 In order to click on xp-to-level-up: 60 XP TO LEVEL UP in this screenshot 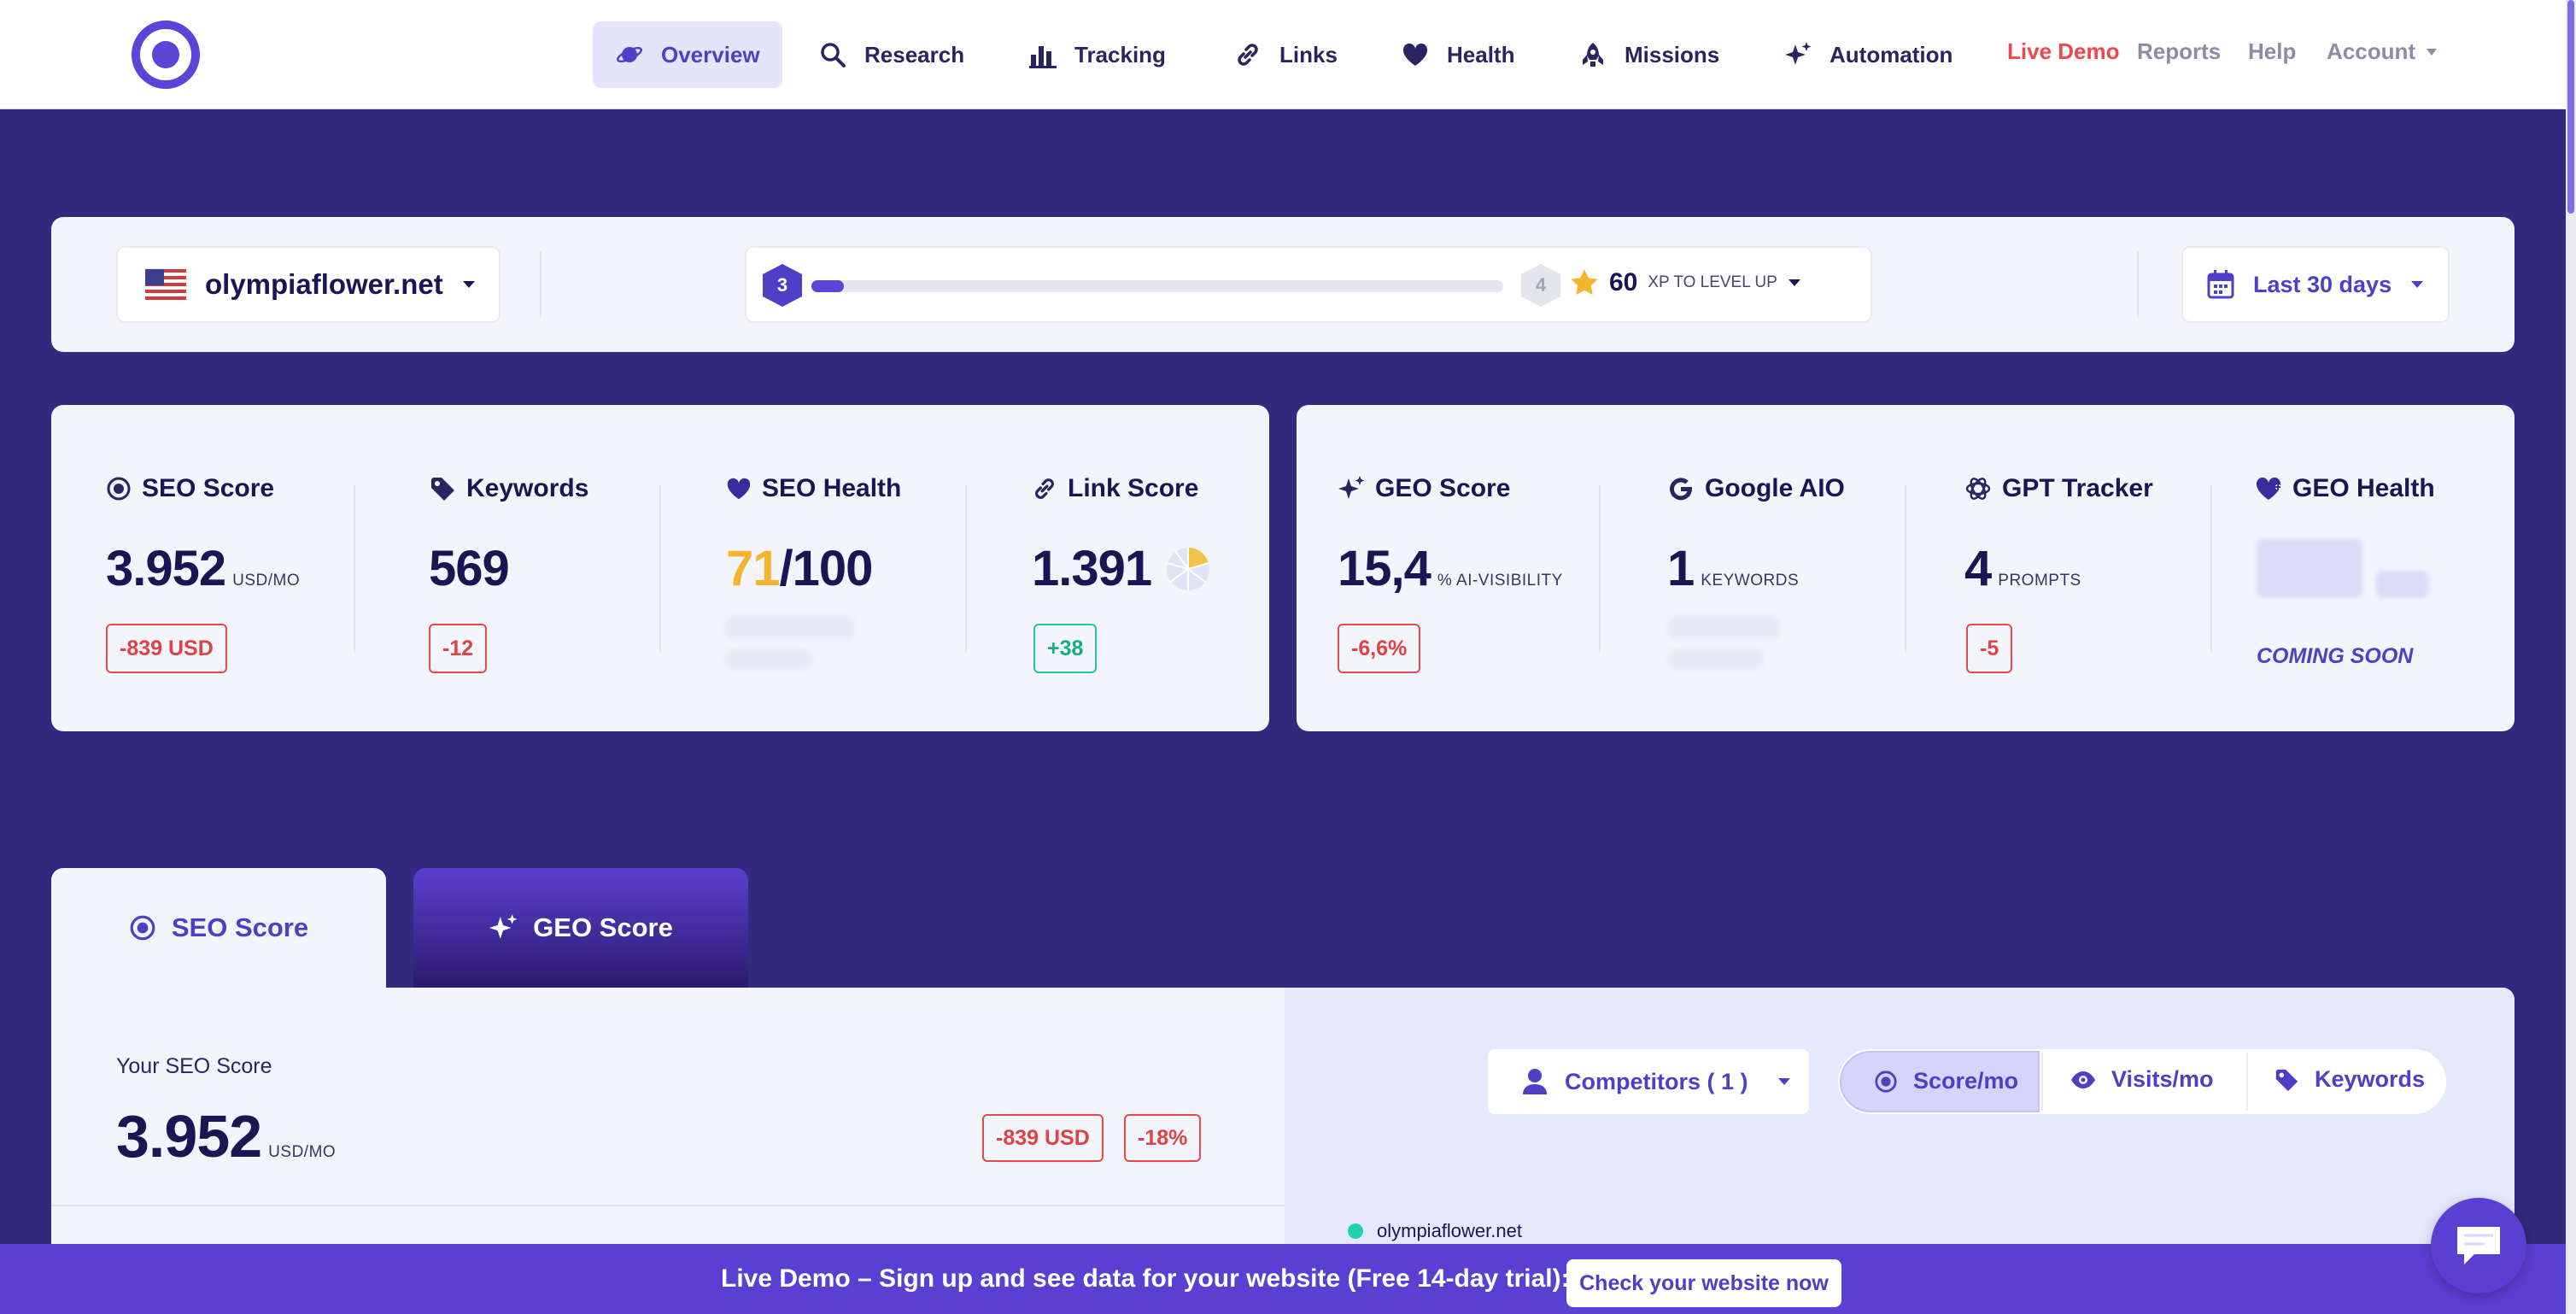, I will do `click(1685, 282)`.